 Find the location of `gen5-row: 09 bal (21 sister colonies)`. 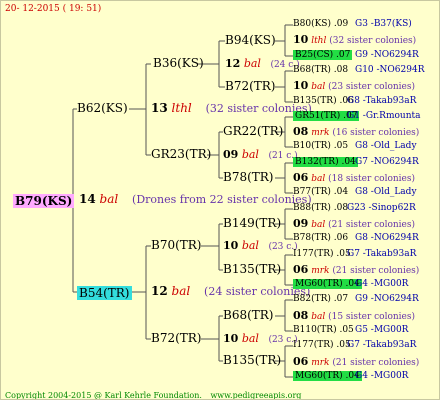

gen5-row: 09 bal (21 sister colonies) is located at coordinates (354, 224).